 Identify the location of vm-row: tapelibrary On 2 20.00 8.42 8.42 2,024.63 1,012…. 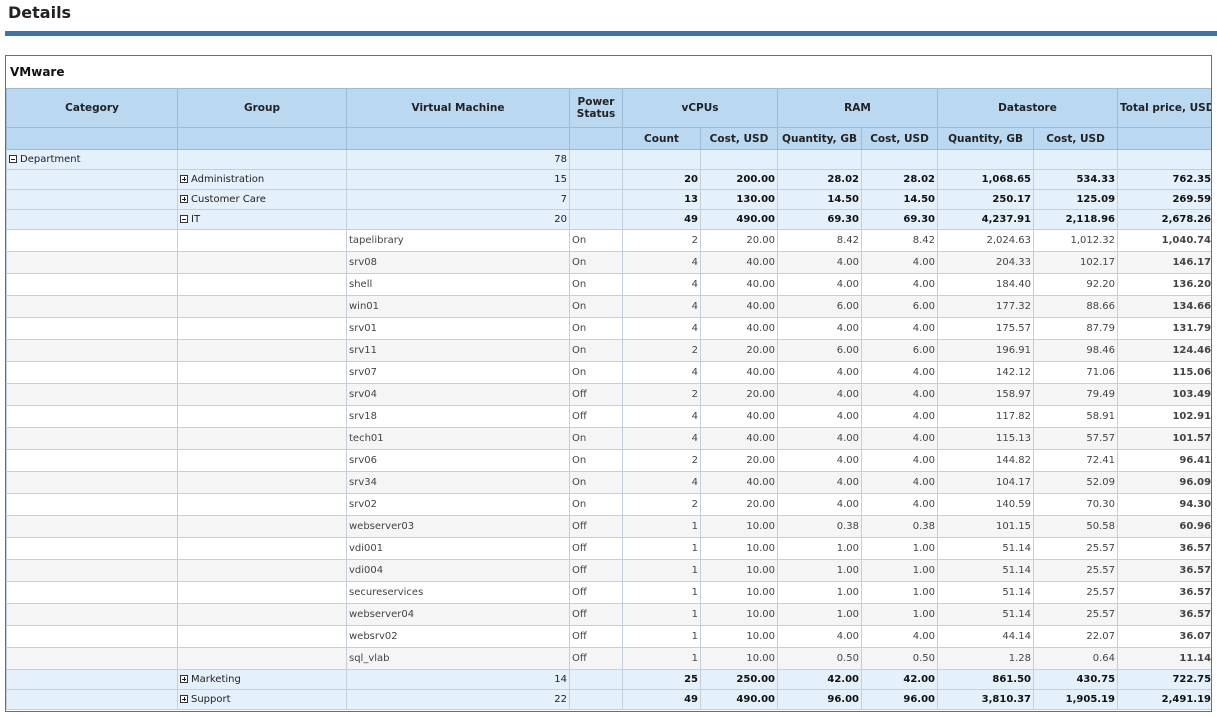
(608, 240).